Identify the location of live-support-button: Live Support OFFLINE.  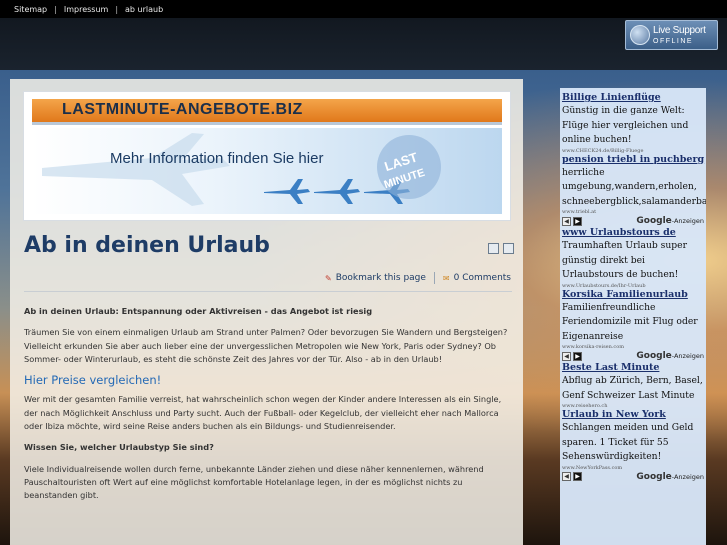
(671, 35).